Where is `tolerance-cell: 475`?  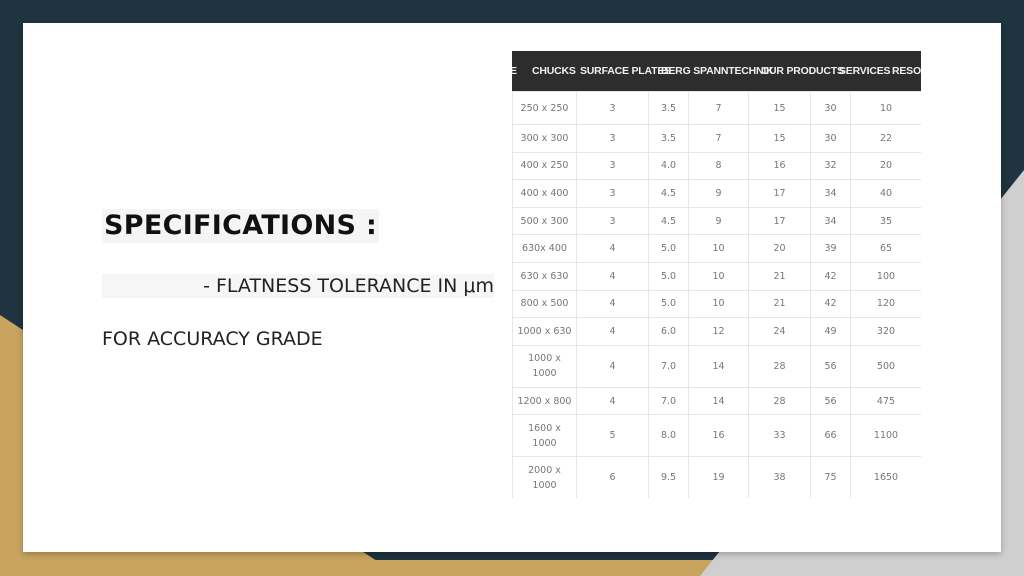 tolerance-cell: 475 is located at coordinates (885, 401).